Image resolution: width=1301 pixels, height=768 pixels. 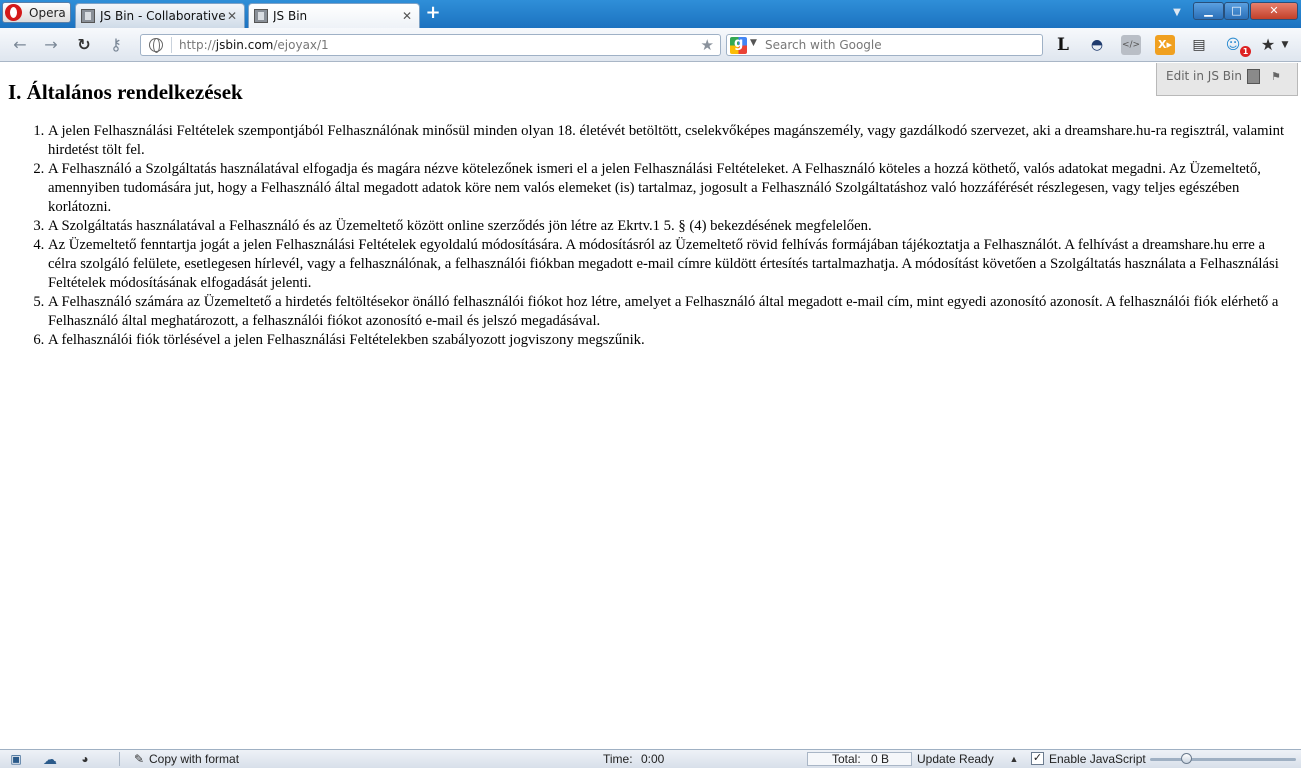 I want to click on l-extension-icon: L, so click(x=1063, y=45).